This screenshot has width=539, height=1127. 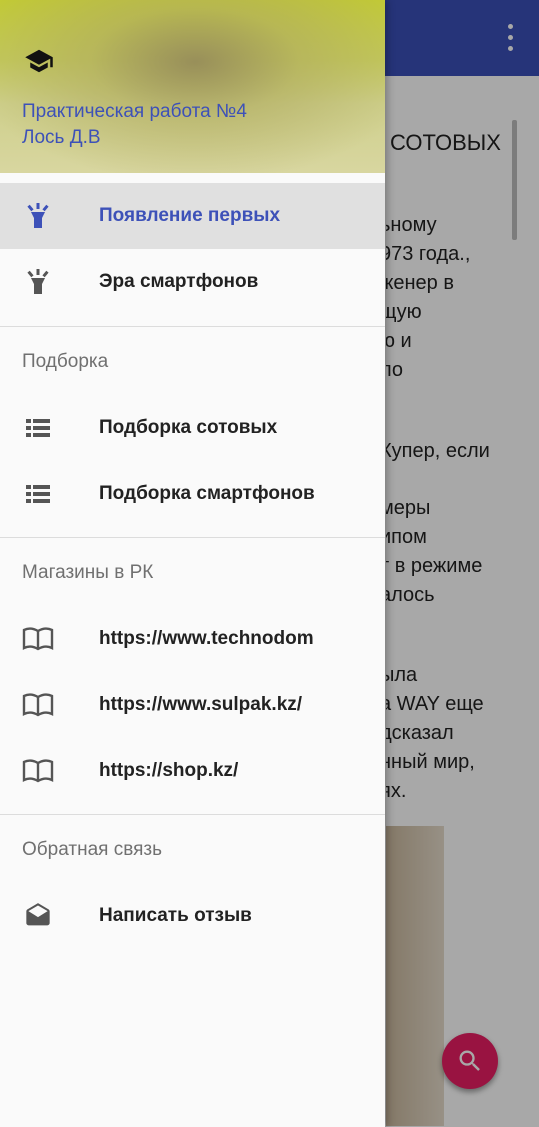 What do you see at coordinates (192, 86) in the screenshot?
I see `drawer-header: Практическая работа №4 Лось Д.В` at bounding box center [192, 86].